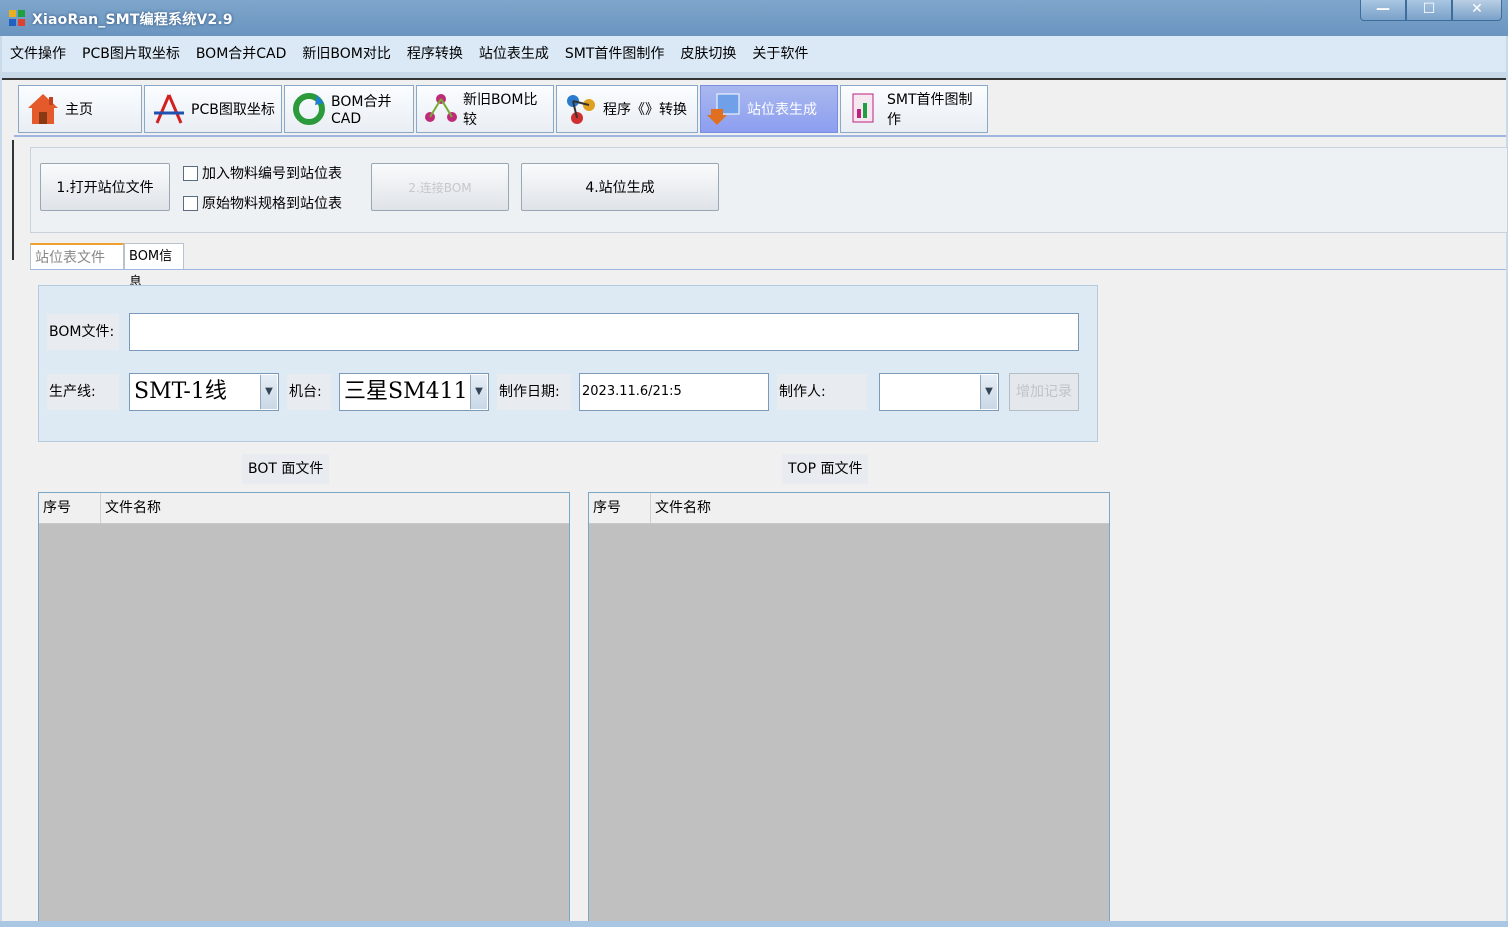 This screenshot has height=927, width=1508. What do you see at coordinates (760, 136) in the screenshot?
I see `tab-strip-underline` at bounding box center [760, 136].